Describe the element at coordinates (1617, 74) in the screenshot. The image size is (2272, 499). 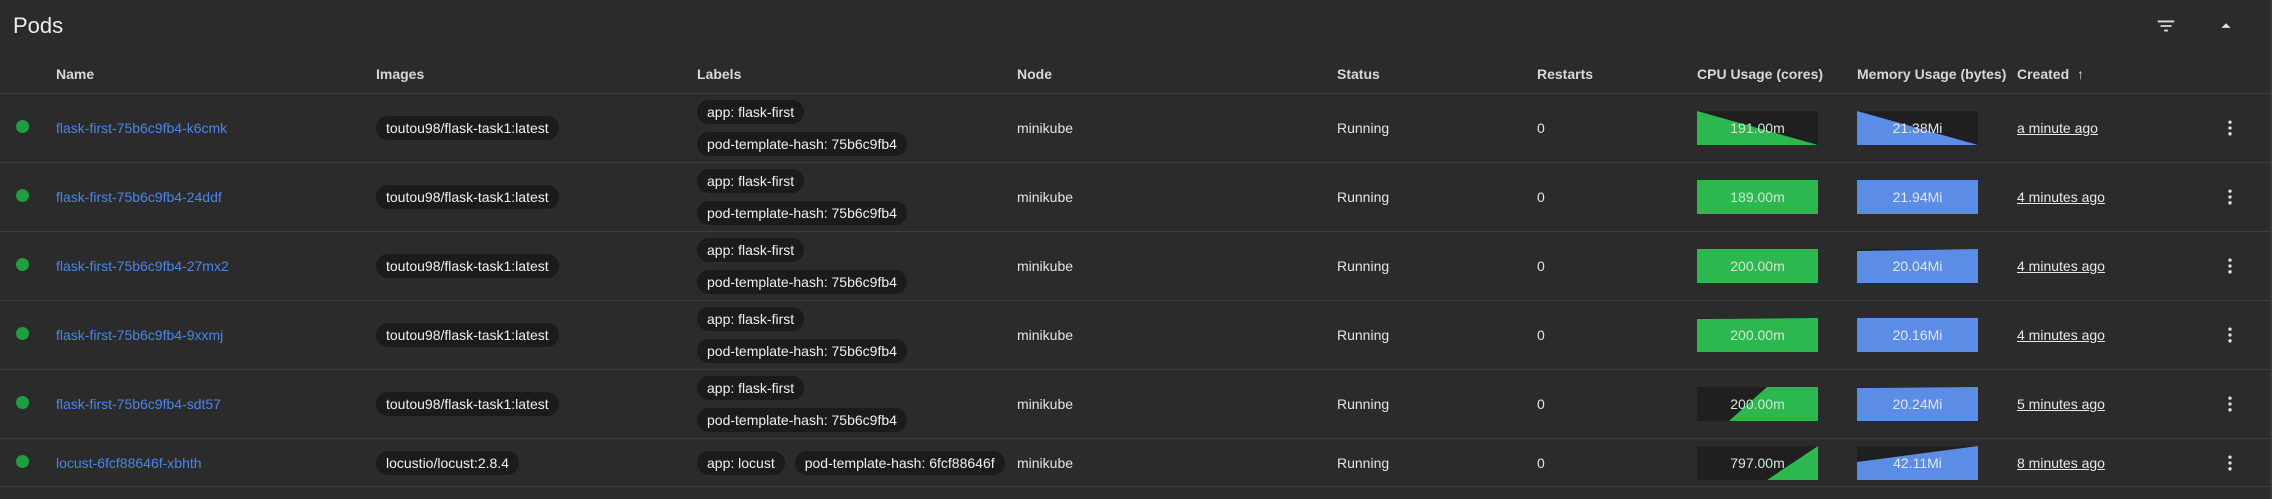
I see `column-header-restarts: Restarts` at that location.